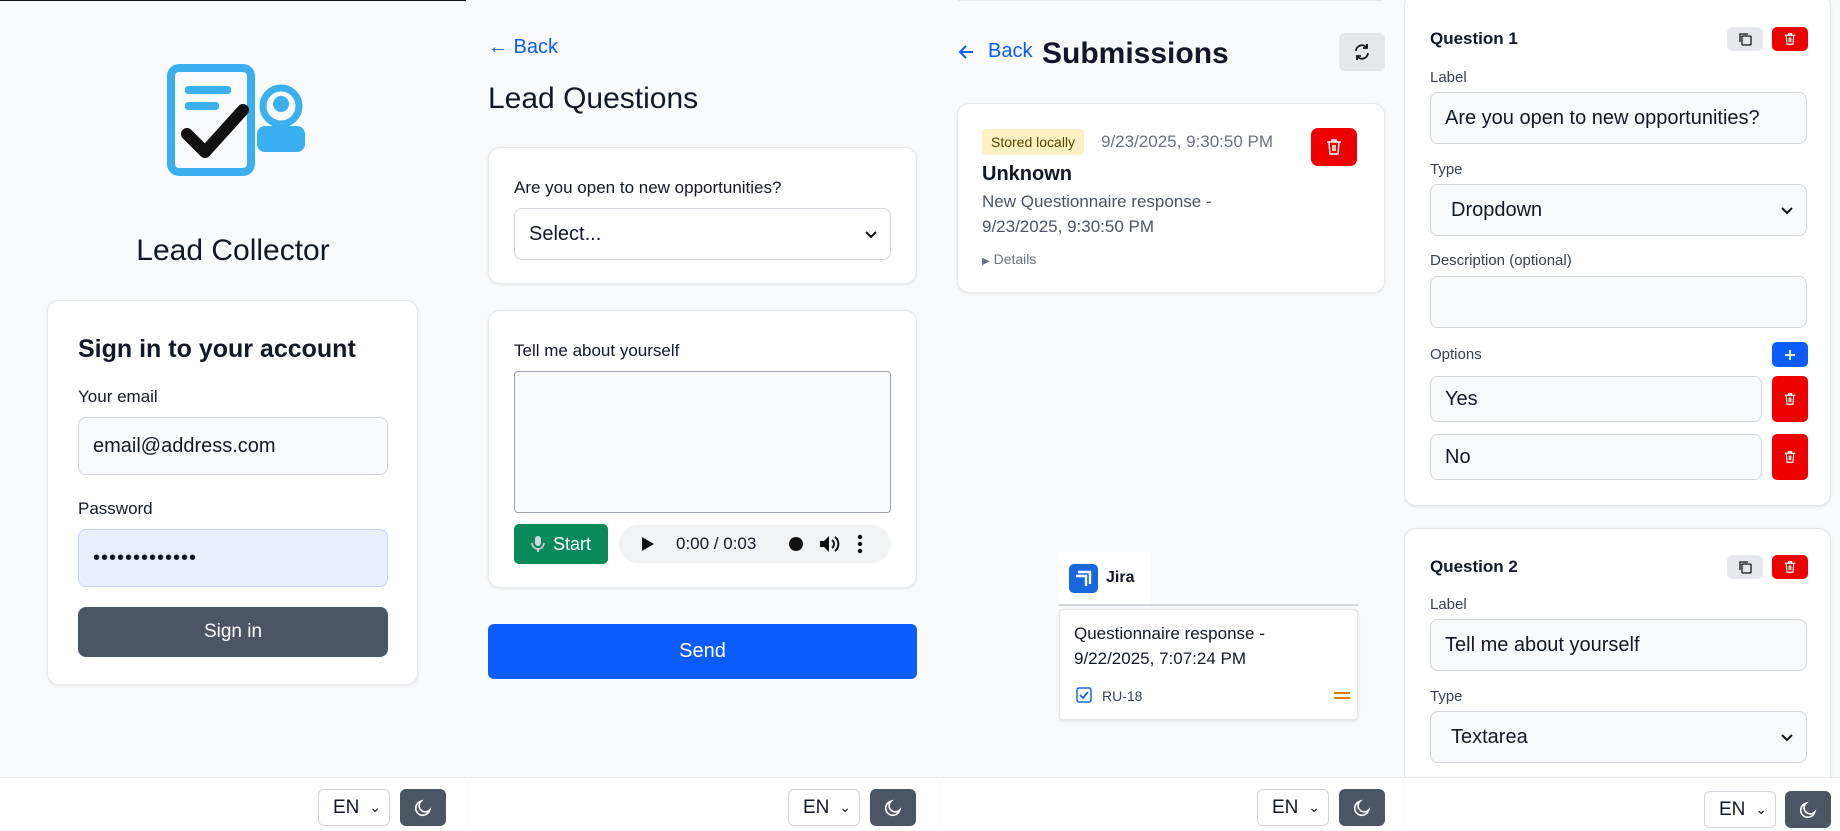 This screenshot has width=1840, height=831. What do you see at coordinates (1790, 567) in the screenshot?
I see `delete-question-2-button` at bounding box center [1790, 567].